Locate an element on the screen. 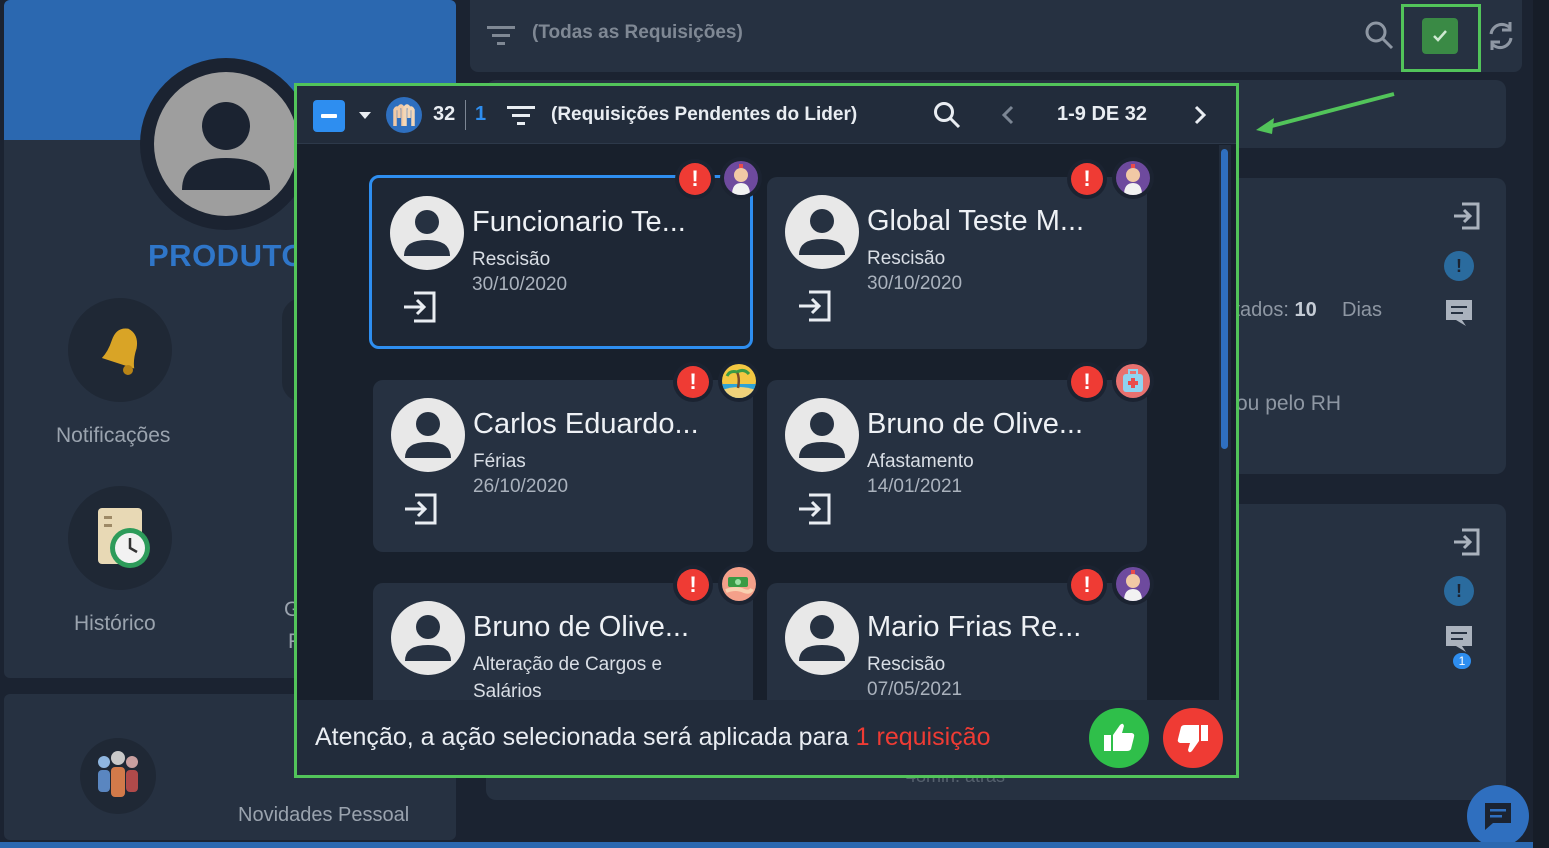  company-name: PRODUTO is located at coordinates (227, 255).